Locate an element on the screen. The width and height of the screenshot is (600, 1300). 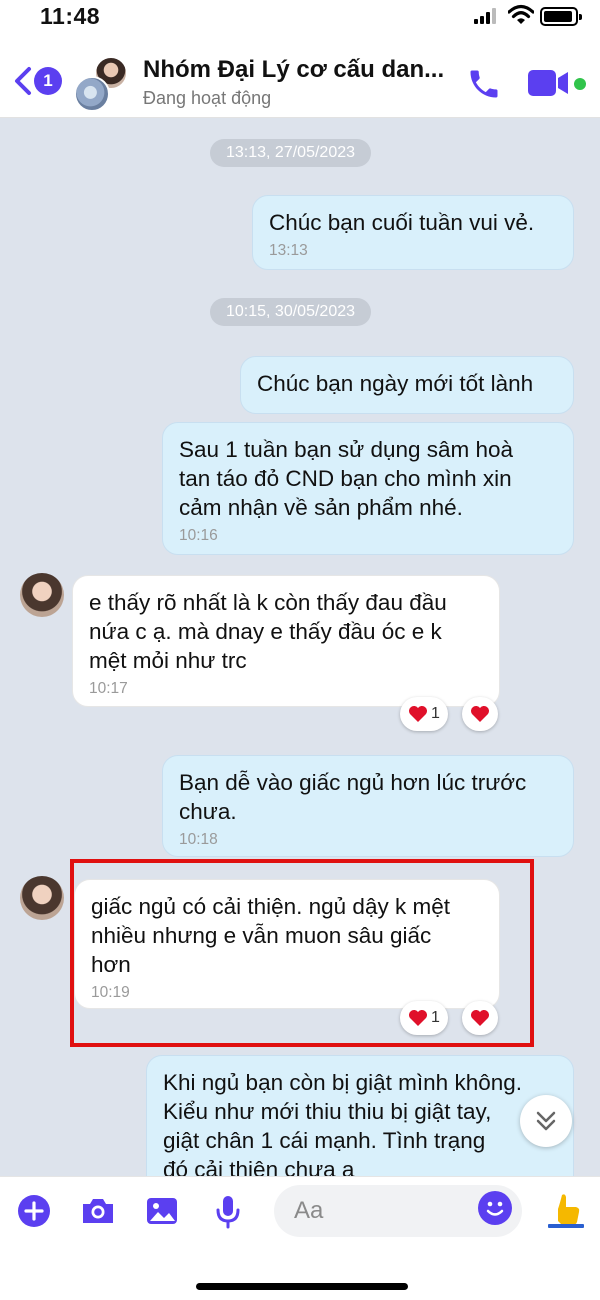
timestamp-divider: 10:15, 30/05/2023 is located at coordinates (291, 312).